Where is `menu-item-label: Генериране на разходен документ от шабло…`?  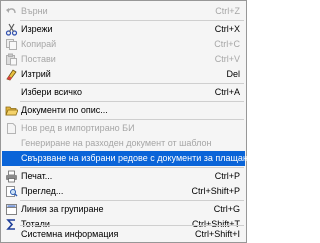 menu-item-label: Генериране на разходен документ от шабло… is located at coordinates (116, 143).